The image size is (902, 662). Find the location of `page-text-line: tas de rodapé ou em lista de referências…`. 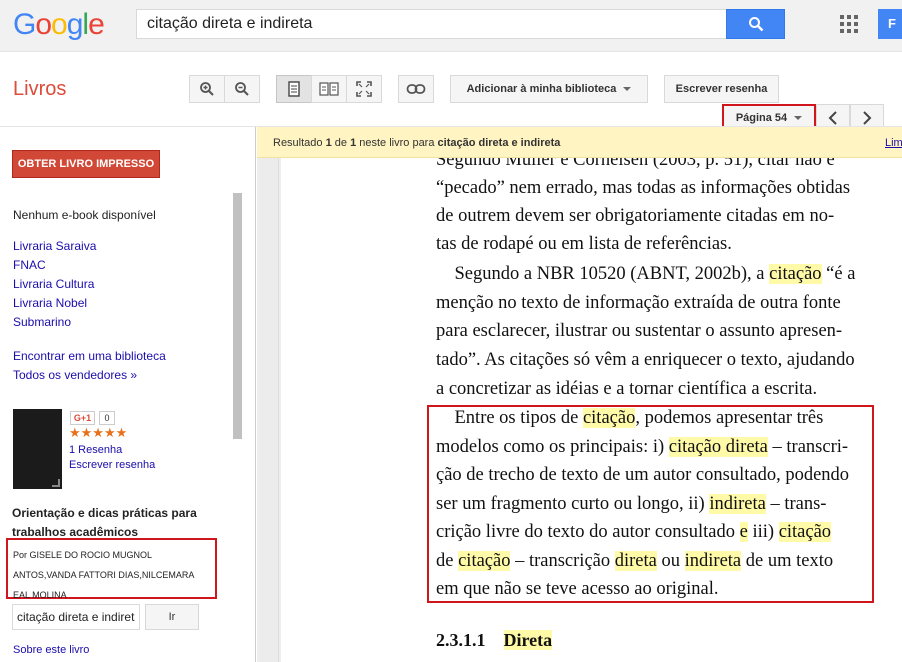

page-text-line: tas de rodapé ou em lista de referências… is located at coordinates (584, 244).